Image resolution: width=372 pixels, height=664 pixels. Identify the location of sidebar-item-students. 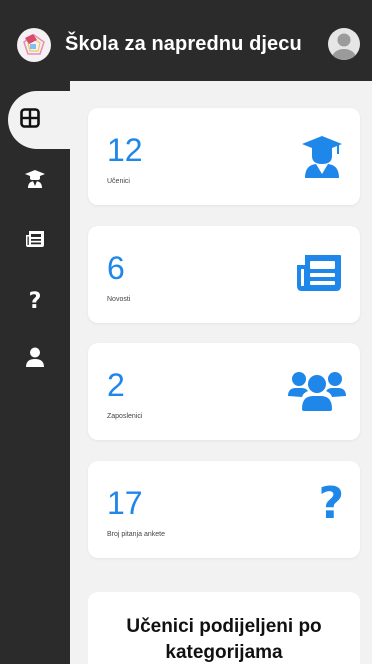
(35, 181).